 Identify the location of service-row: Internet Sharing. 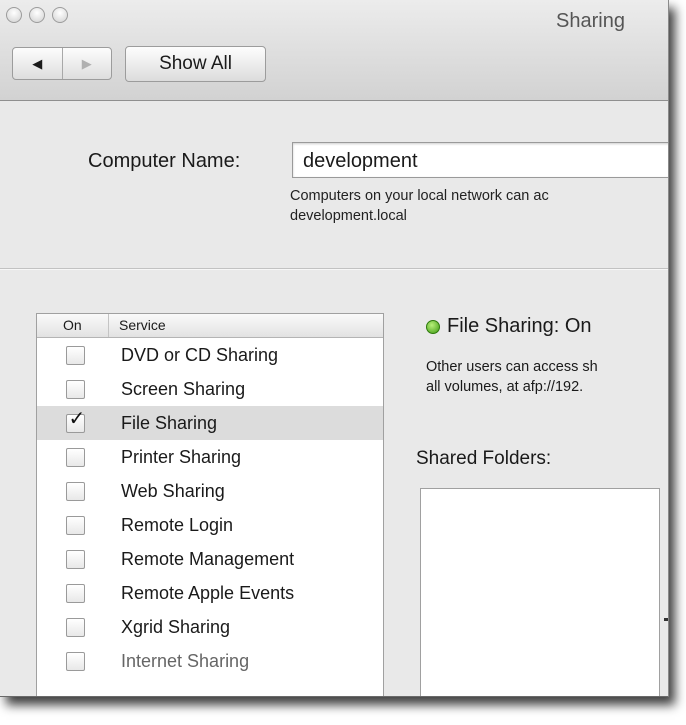
(210, 661).